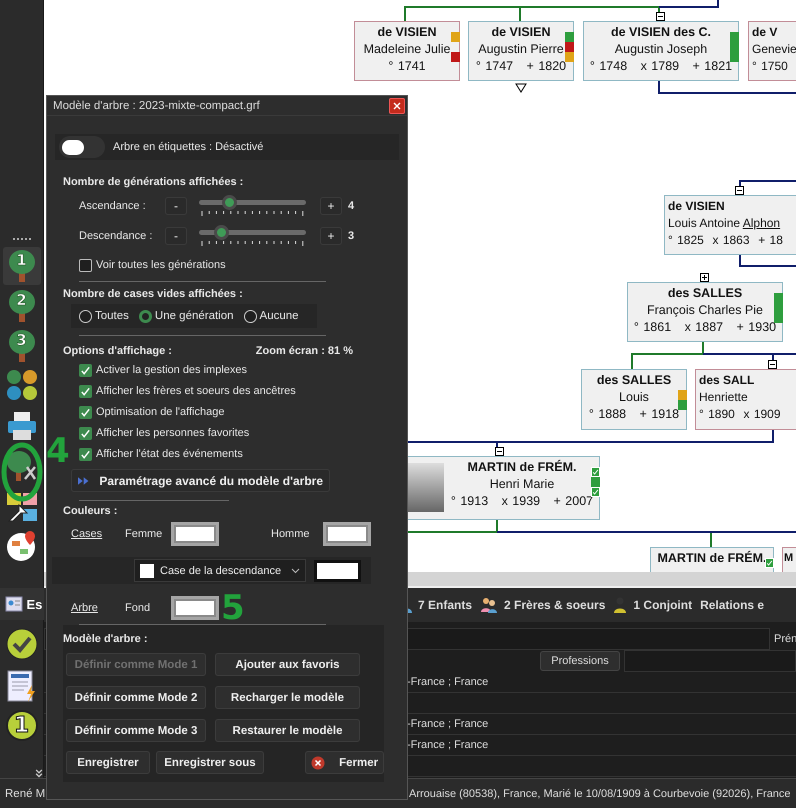  What do you see at coordinates (407, 49) in the screenshot?
I see `person-given-names: Madeleine Julie` at bounding box center [407, 49].